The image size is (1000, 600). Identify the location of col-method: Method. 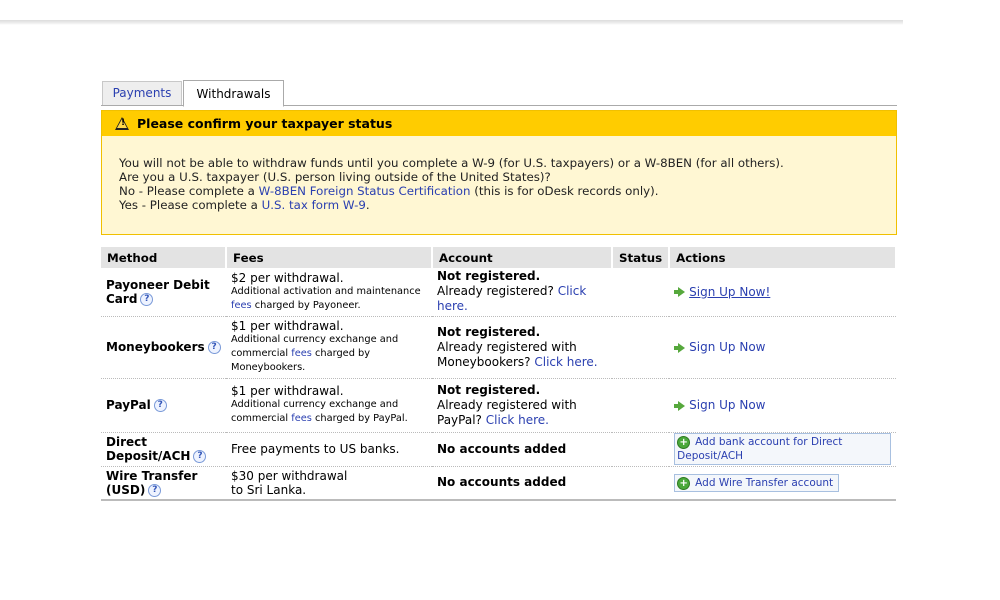
(164, 257).